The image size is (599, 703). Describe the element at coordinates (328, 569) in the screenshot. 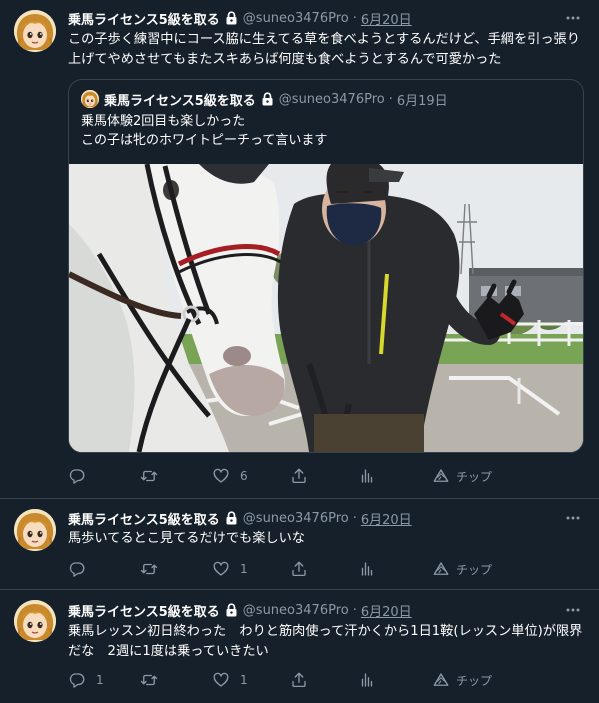

I see `tweet-actions: 1 チップ` at that location.